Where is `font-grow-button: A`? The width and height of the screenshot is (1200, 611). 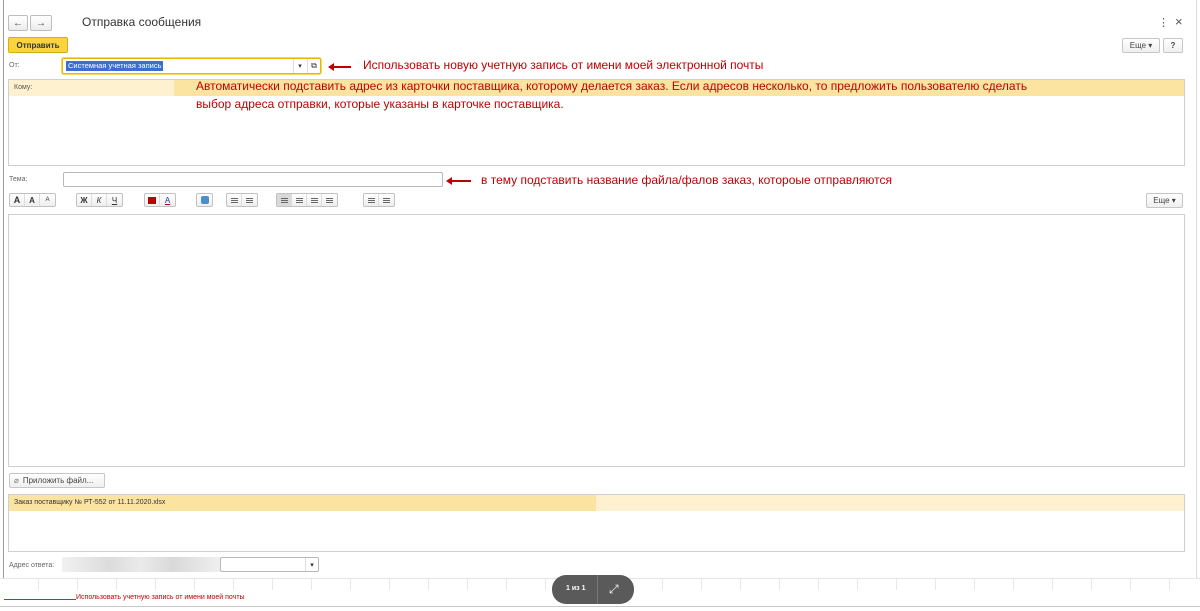 font-grow-button: A is located at coordinates (32, 200).